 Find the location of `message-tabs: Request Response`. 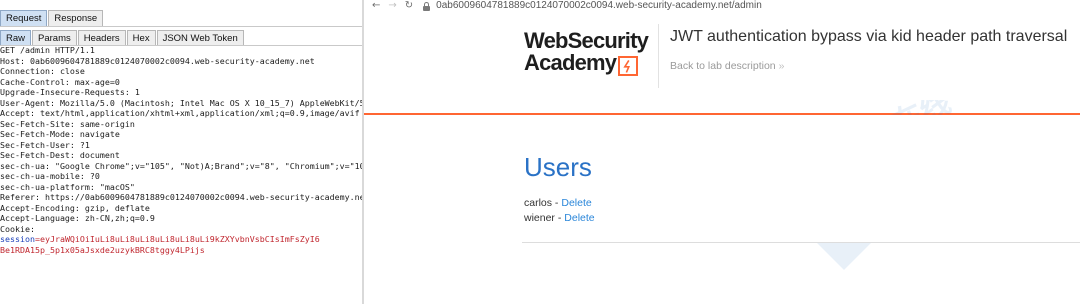

message-tabs: Request Response is located at coordinates (52, 16).